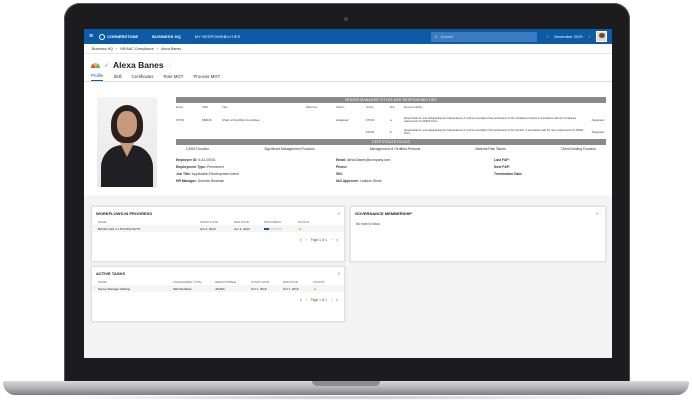 This screenshot has width=692, height=401. Describe the element at coordinates (207, 77) in the screenshot. I see `tab-process-mgt: Process MGT` at that location.